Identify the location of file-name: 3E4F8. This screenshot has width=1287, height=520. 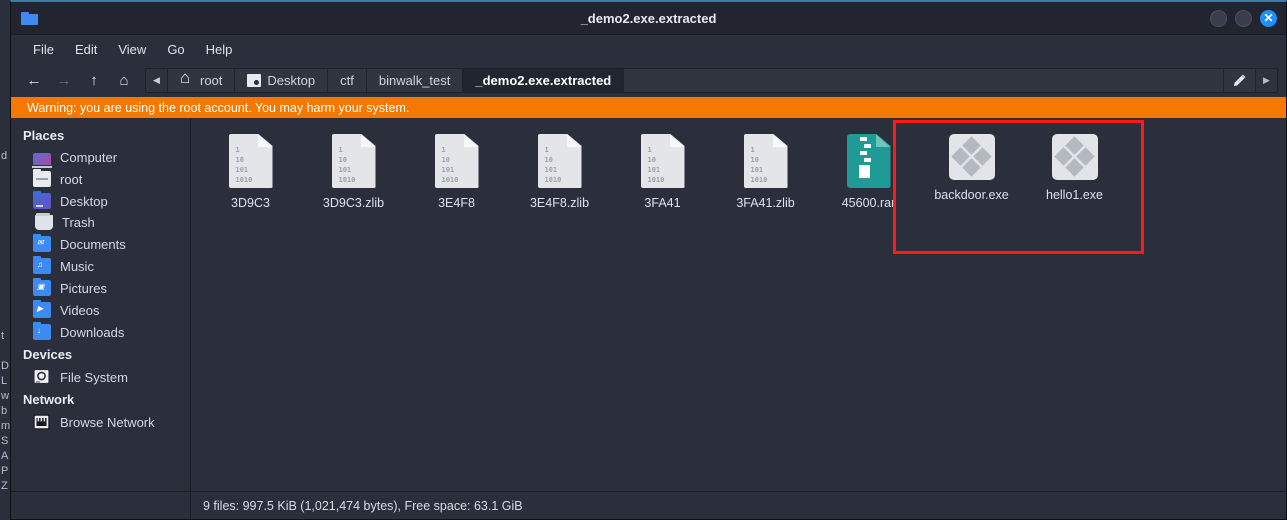
(456, 203).